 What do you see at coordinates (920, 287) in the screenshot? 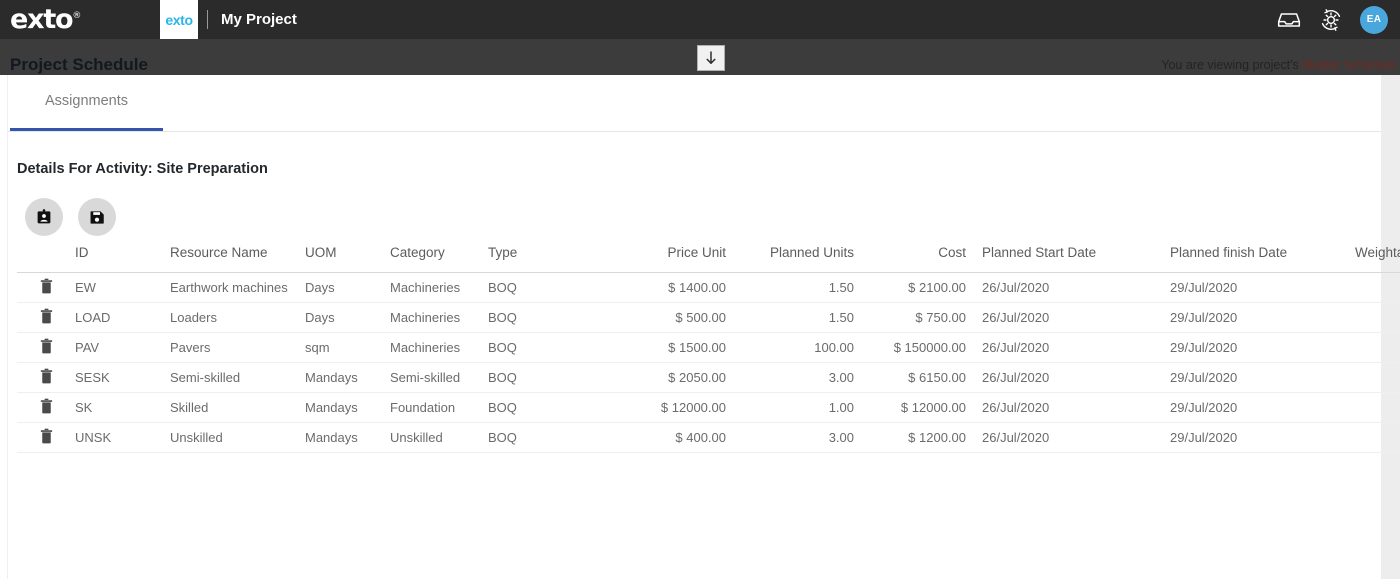
I see `cell-cost: $ 2100.00` at bounding box center [920, 287].